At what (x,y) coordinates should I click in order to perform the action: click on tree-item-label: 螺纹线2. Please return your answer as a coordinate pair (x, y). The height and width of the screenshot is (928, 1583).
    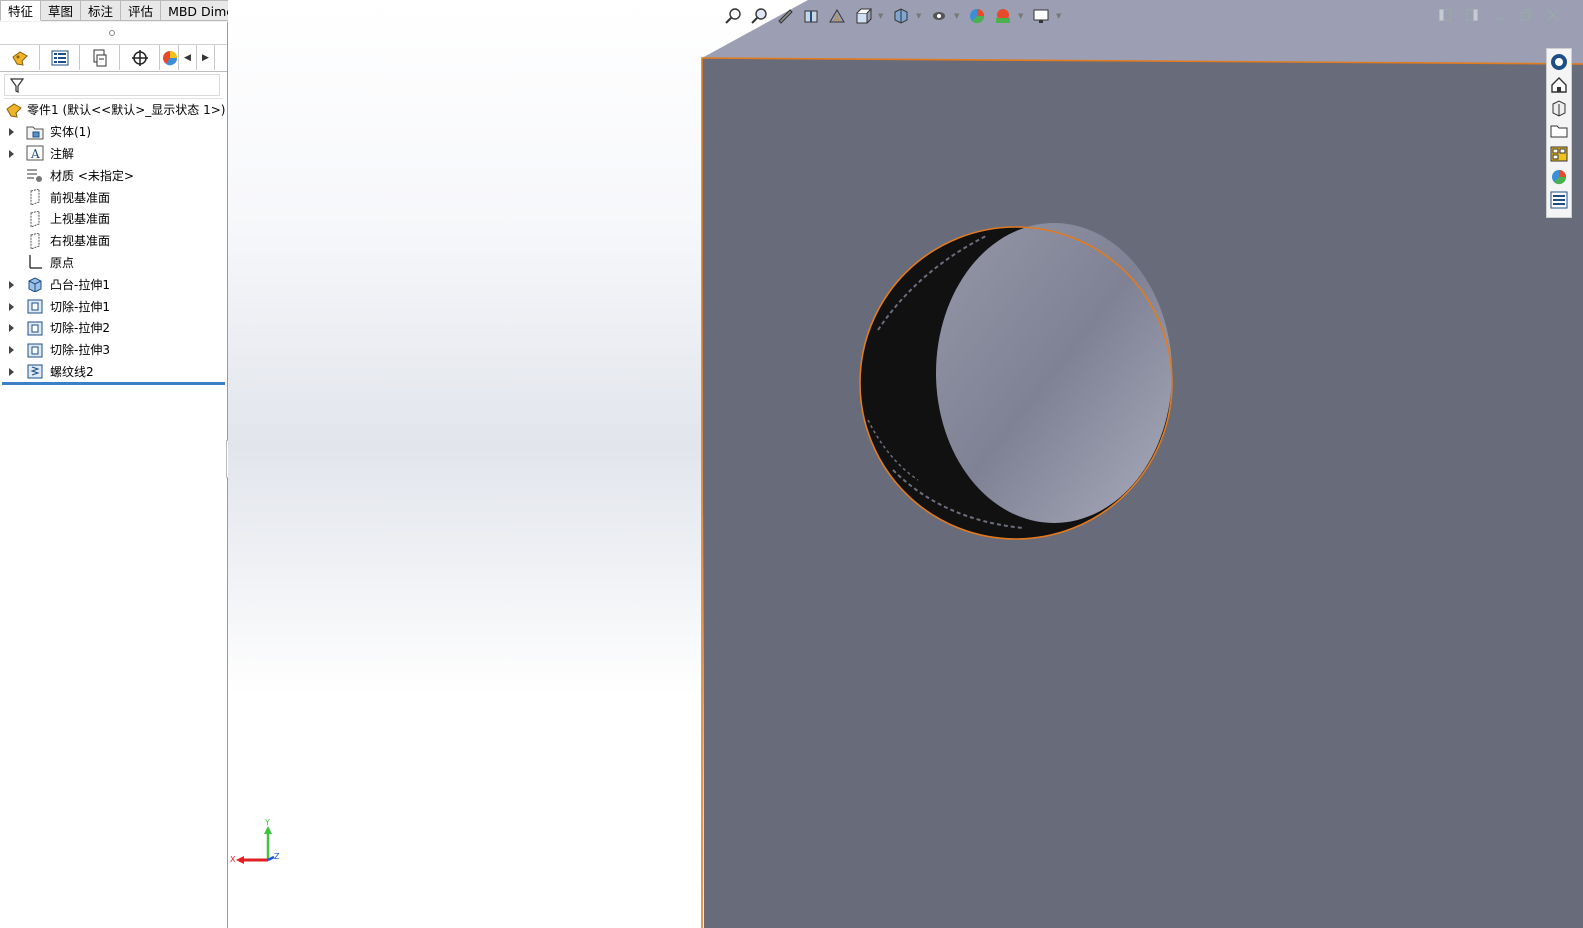
    Looking at the image, I should click on (72, 371).